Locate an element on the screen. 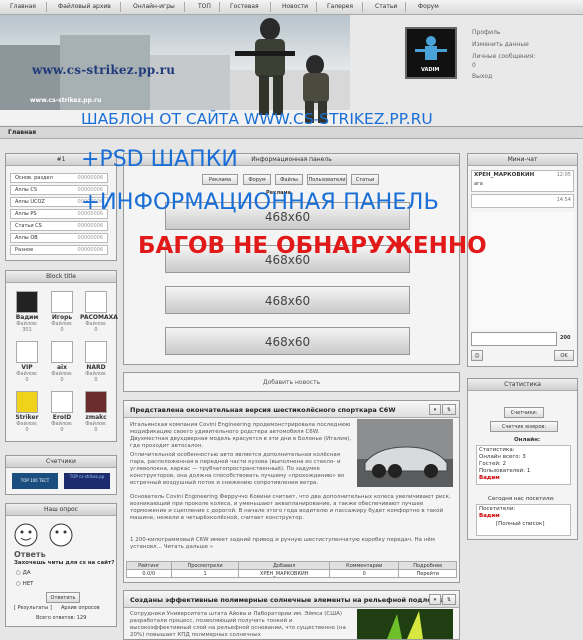 Image resolution: width=583 pixels, height=640 pixels. user-card: zmakc Файлов: 0 is located at coordinates (96, 412).